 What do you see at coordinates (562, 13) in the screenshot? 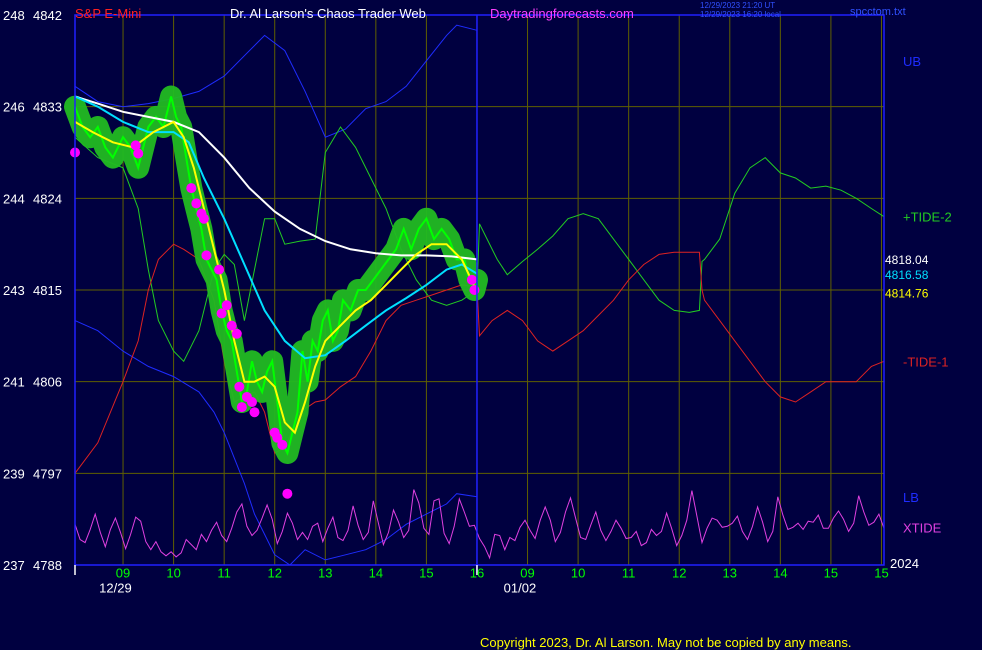
I see `site-link: Daytradingforecasts.com` at bounding box center [562, 13].